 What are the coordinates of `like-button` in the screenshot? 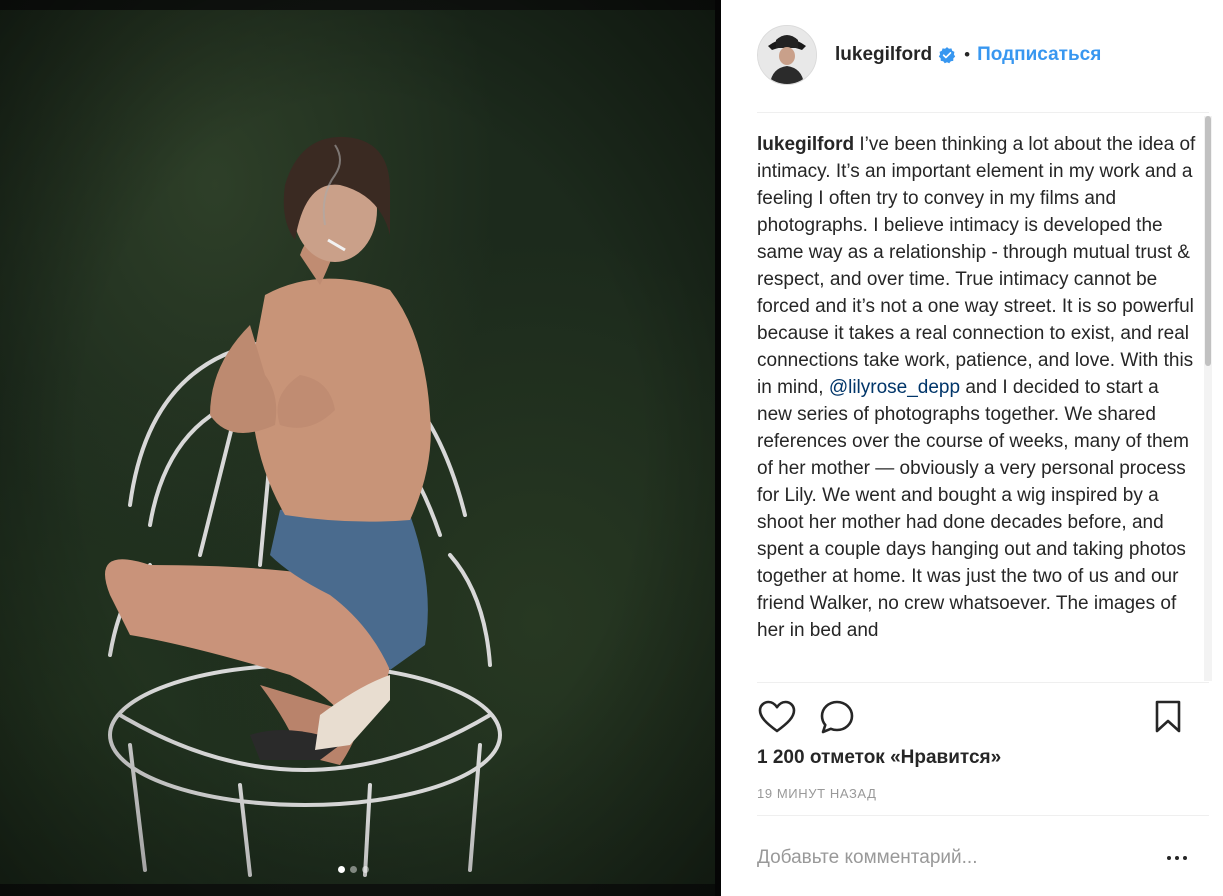 It's located at (777, 717).